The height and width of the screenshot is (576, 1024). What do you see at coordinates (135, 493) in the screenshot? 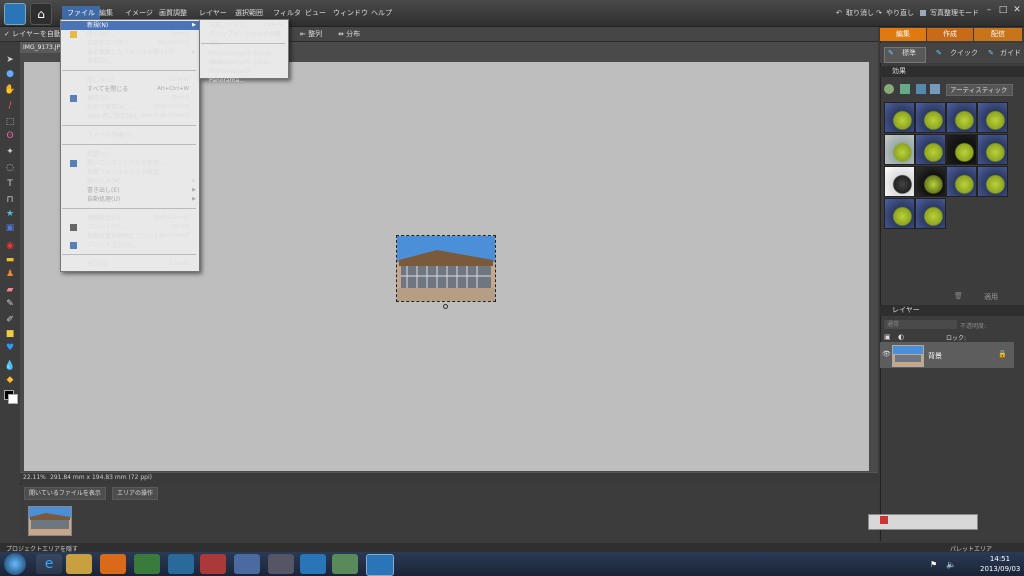
I see `bin-actions-button: エリアの操作` at bounding box center [135, 493].